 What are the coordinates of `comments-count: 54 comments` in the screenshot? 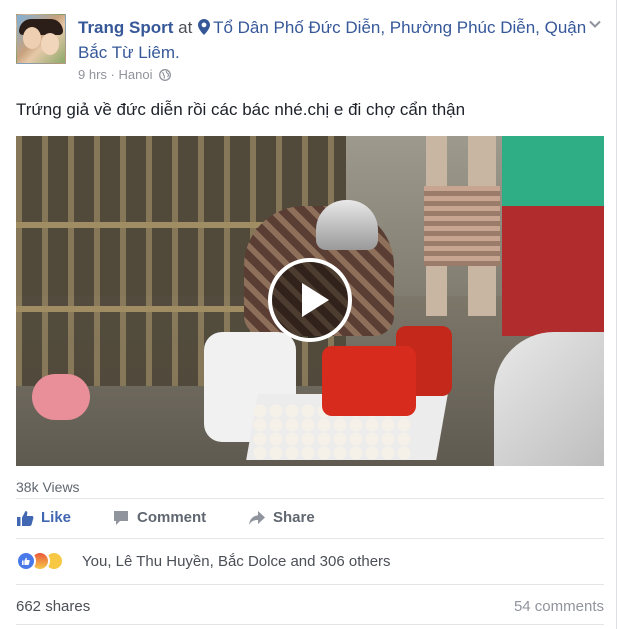 It's located at (559, 606).